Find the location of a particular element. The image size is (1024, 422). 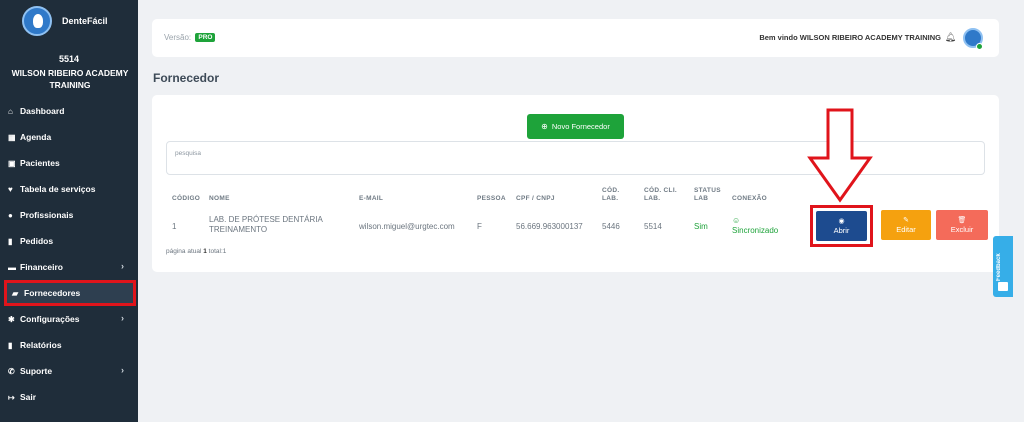

open-button-highlight: ◉ Abrir is located at coordinates (841, 226).